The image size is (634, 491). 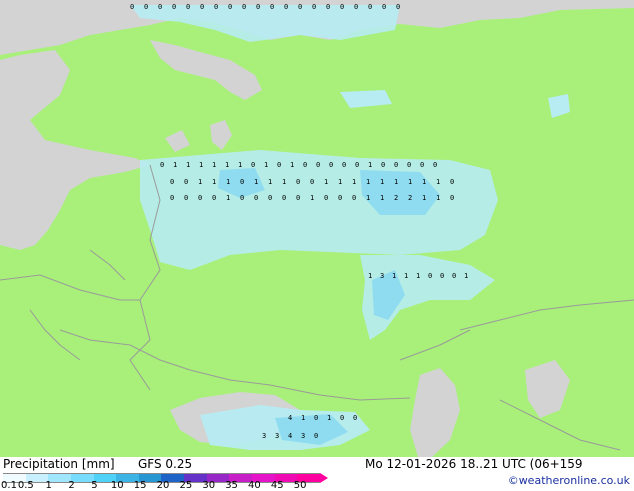 I want to click on scale-label: 1, so click(x=48, y=485).